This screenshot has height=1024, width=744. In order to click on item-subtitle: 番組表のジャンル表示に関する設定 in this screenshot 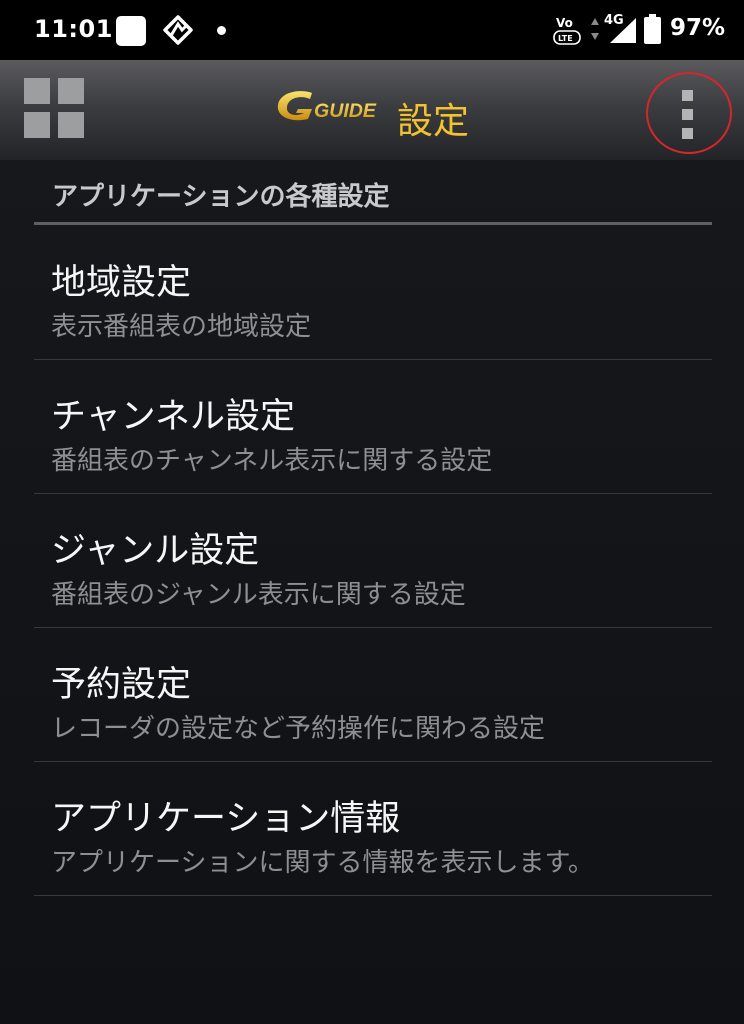, I will do `click(258, 595)`.